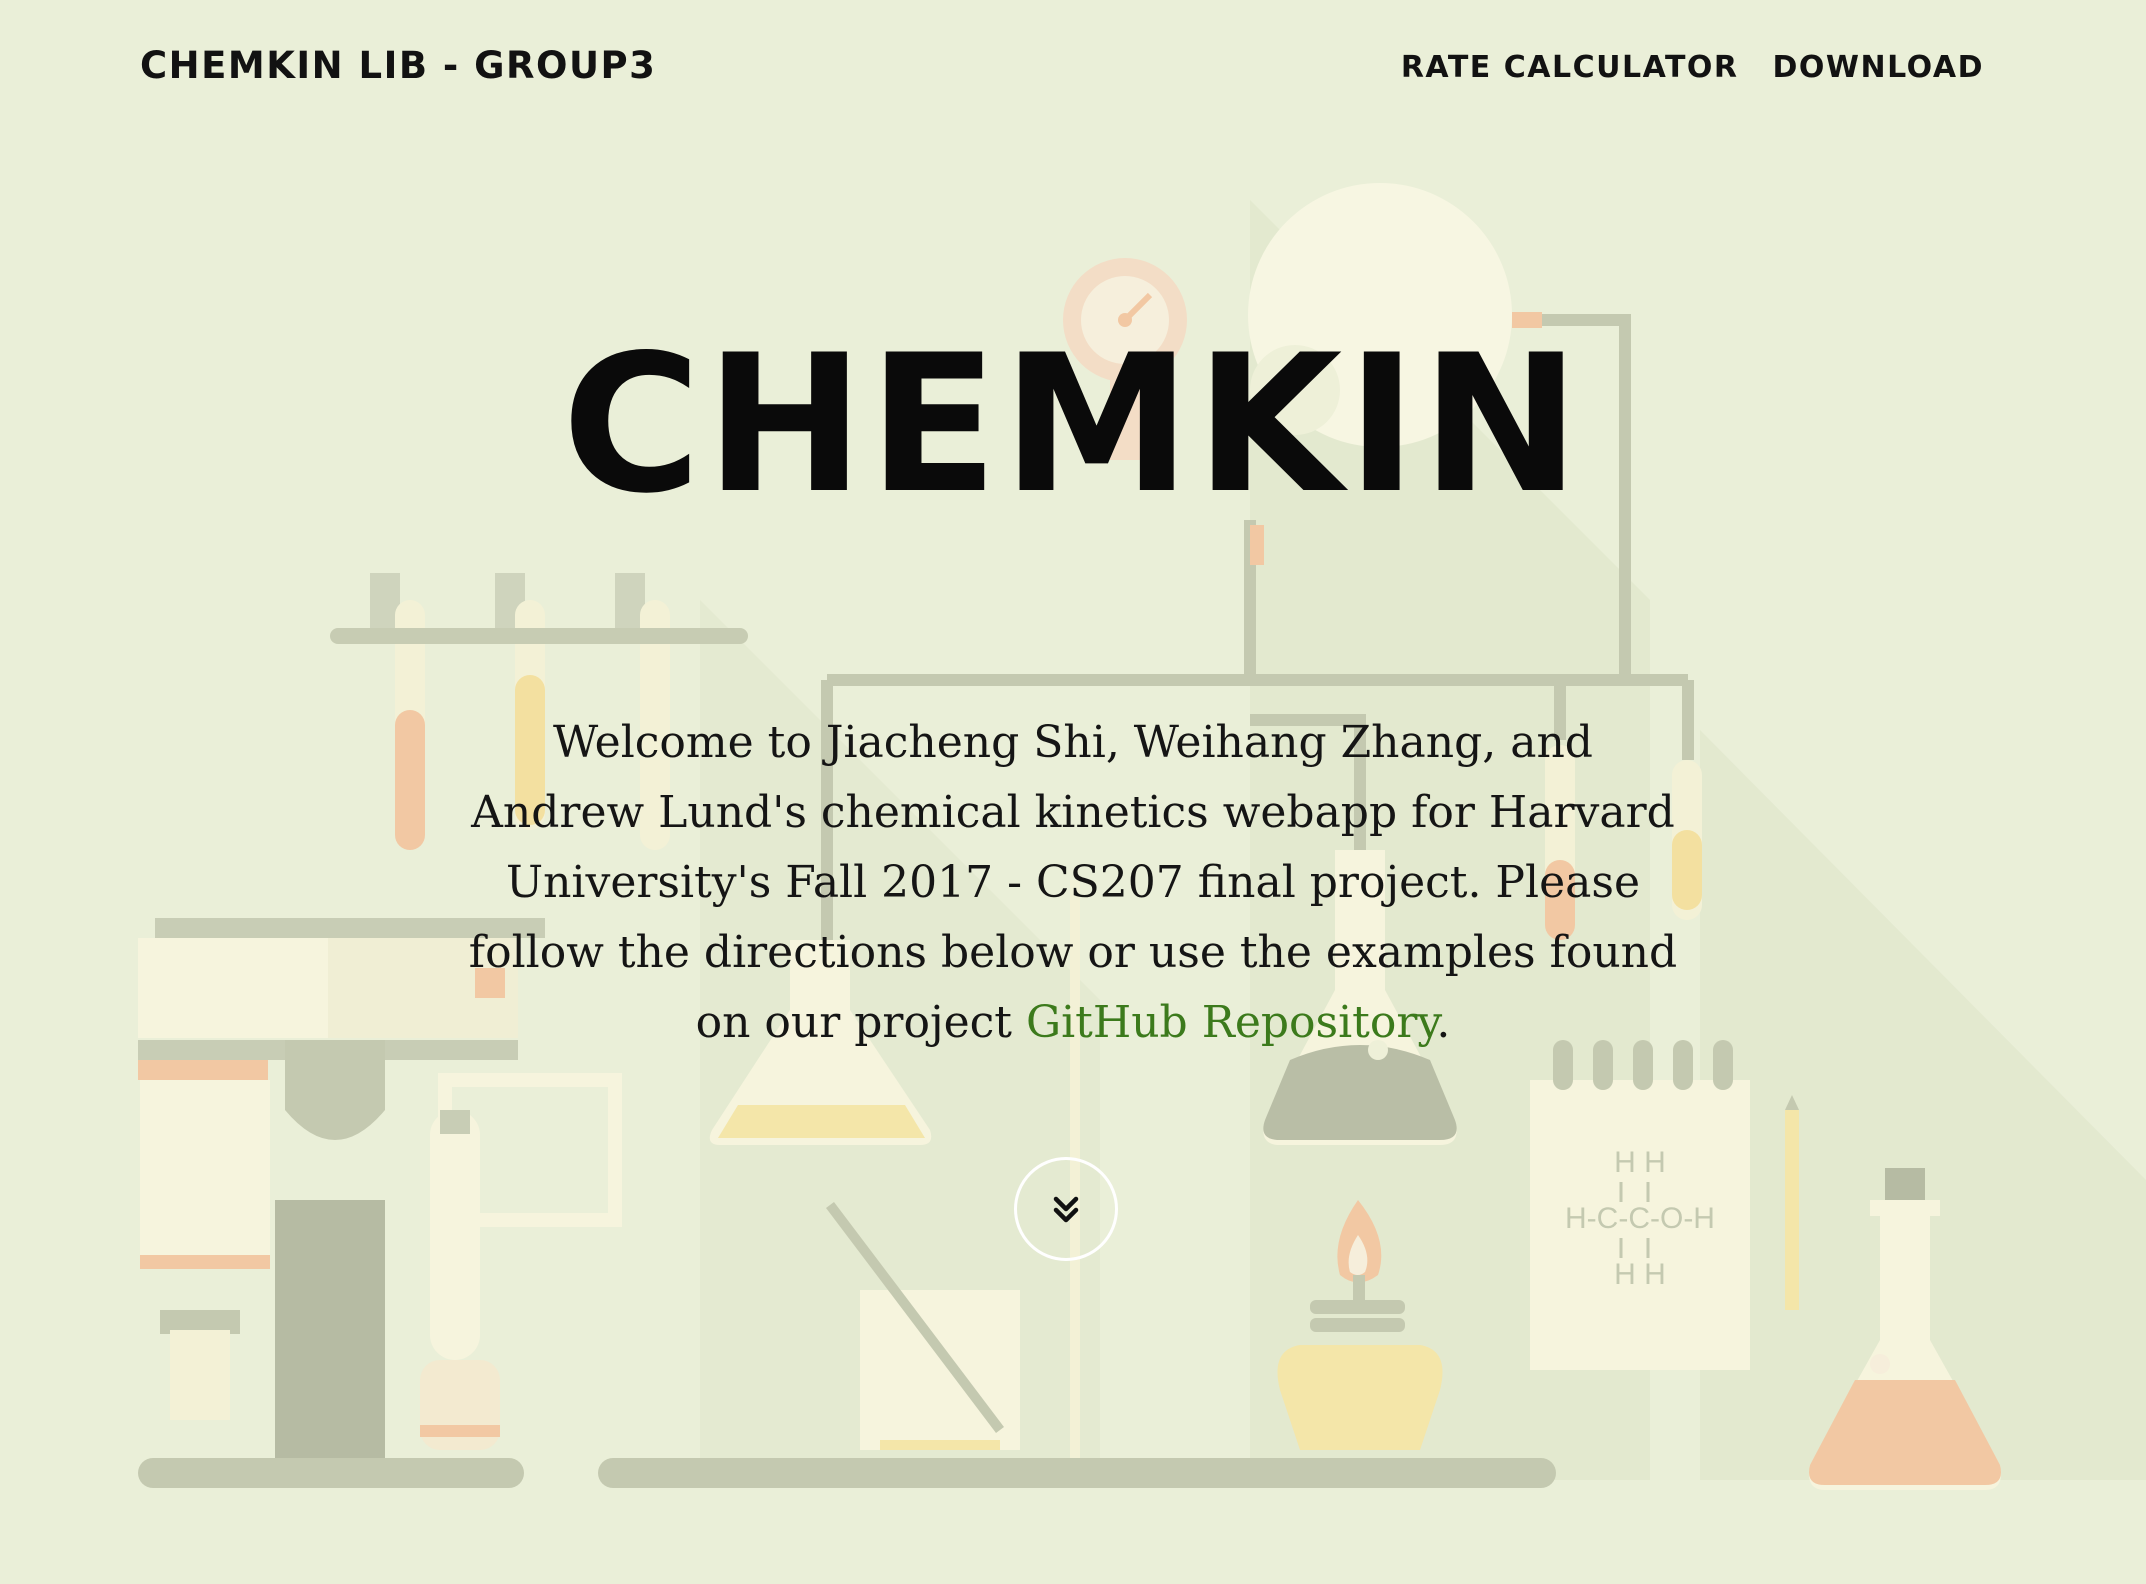 The width and height of the screenshot is (2146, 1584). I want to click on chevron-double-down-icon, so click(1066, 1209).